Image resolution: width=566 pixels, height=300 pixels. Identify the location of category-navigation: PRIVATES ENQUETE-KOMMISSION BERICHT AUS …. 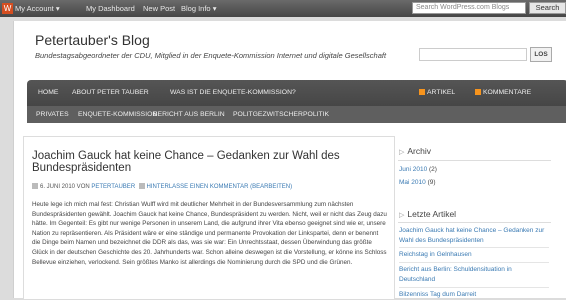
(296, 114).